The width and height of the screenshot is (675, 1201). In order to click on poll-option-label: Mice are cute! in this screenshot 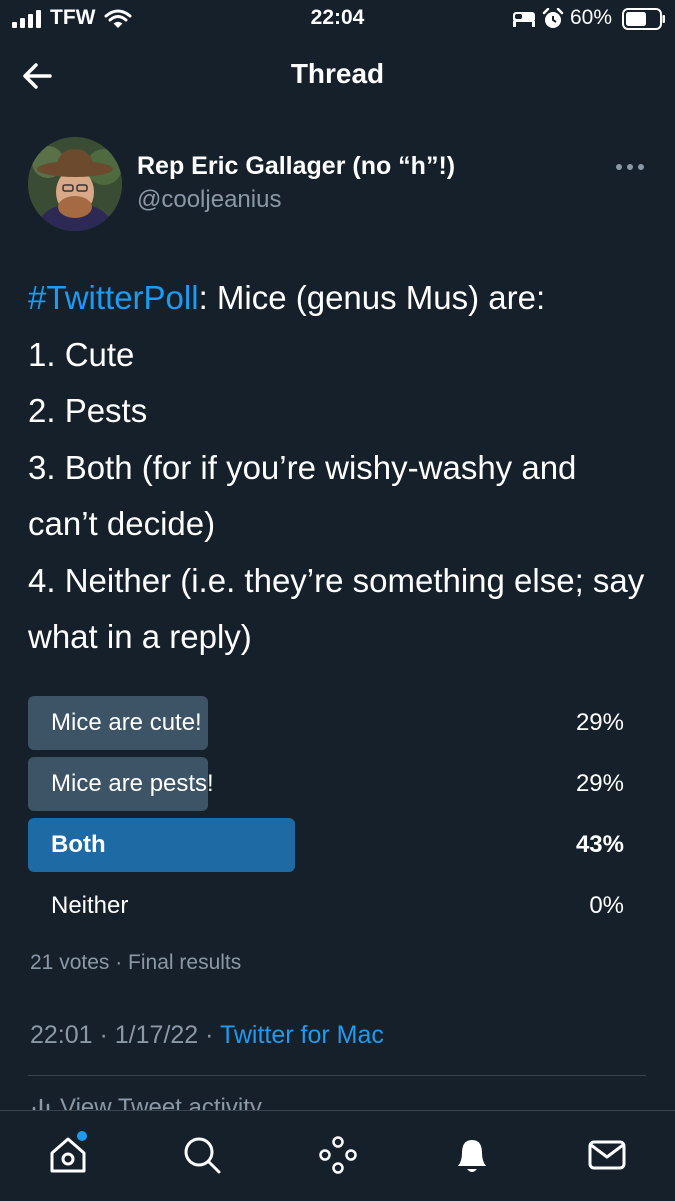, I will do `click(126, 722)`.